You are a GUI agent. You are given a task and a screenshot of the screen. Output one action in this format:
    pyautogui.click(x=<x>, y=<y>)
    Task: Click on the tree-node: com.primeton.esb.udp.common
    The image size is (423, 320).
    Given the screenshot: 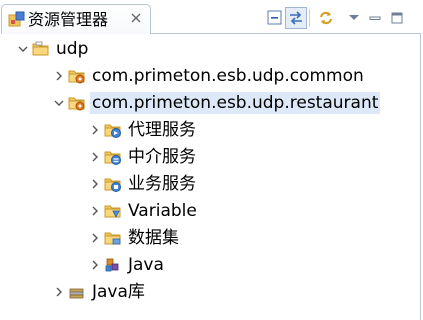 What is the action you would take?
    pyautogui.click(x=210, y=76)
    